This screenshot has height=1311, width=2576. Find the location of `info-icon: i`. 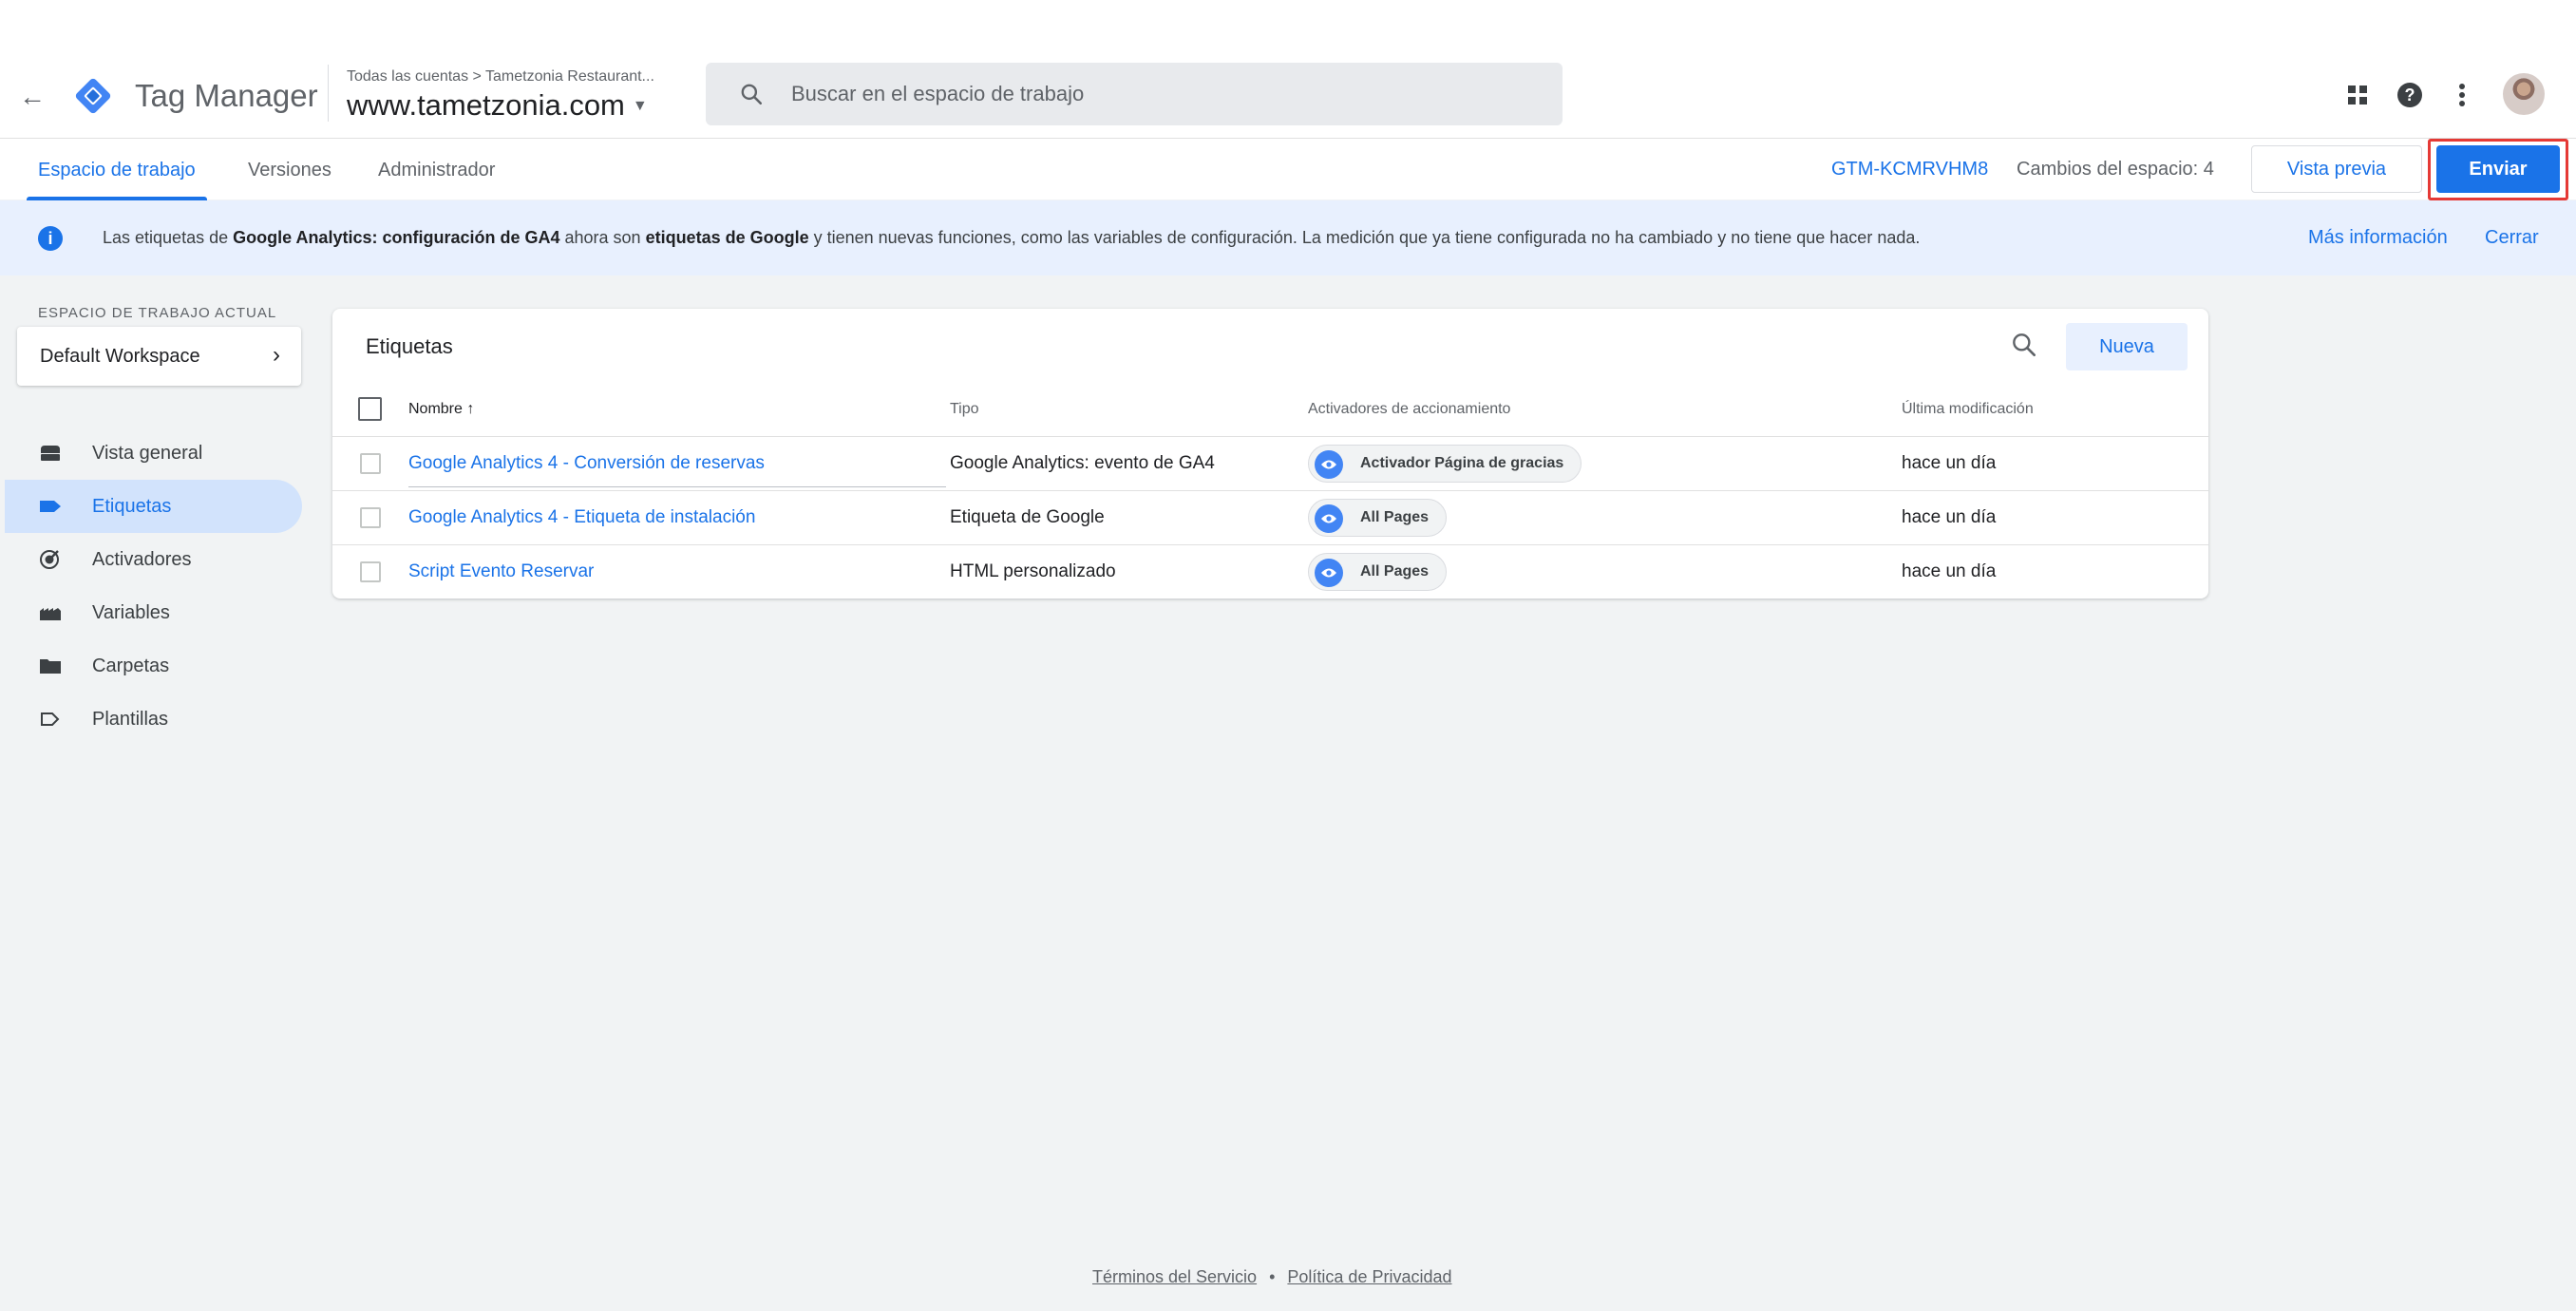

info-icon: i is located at coordinates (50, 238).